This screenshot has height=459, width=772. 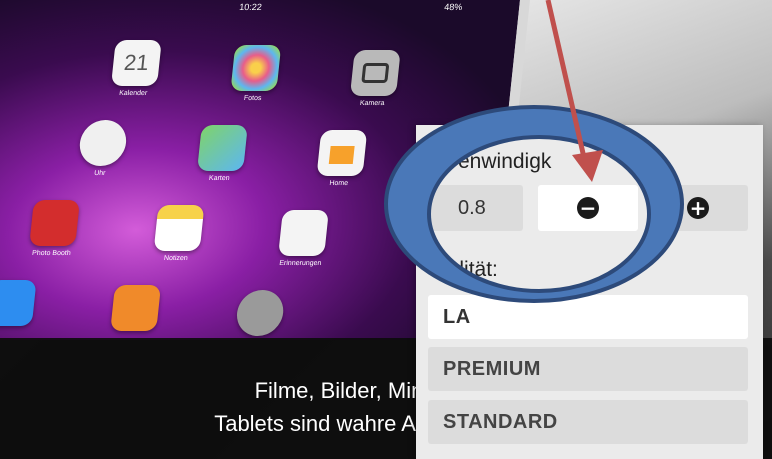 What do you see at coordinates (588, 317) in the screenshot?
I see `quality-option-selected: LA` at bounding box center [588, 317].